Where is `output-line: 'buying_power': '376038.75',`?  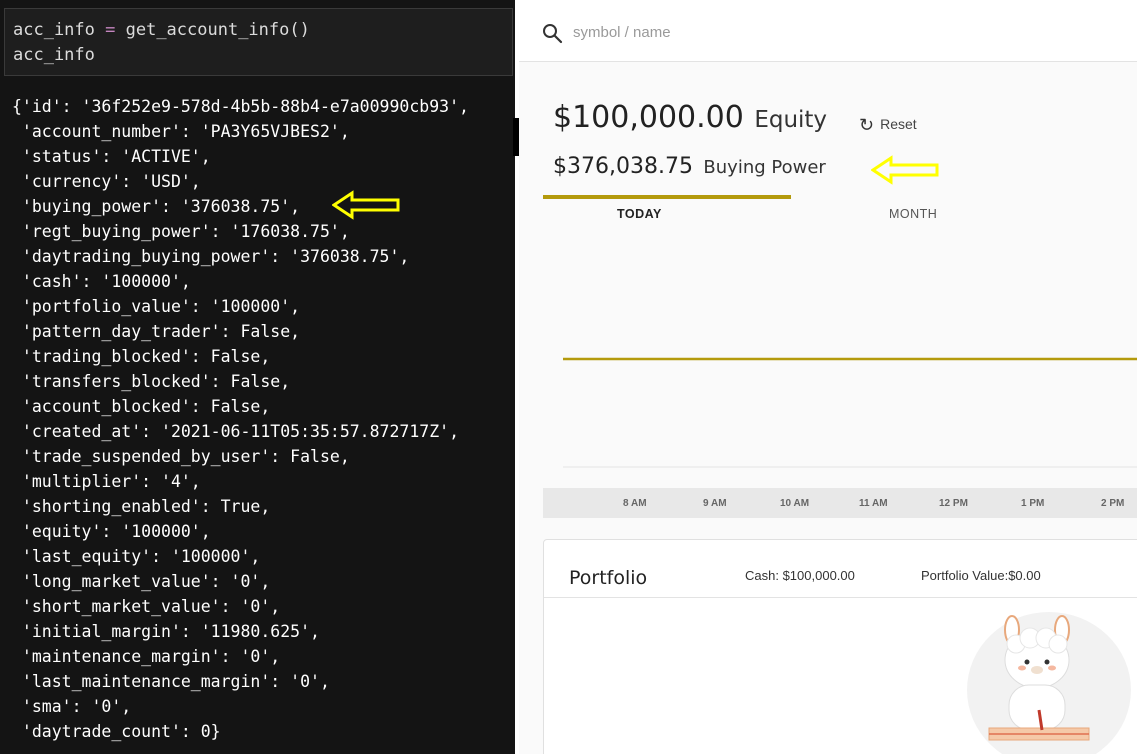 output-line: 'buying_power': '376038.75', is located at coordinates (156, 206).